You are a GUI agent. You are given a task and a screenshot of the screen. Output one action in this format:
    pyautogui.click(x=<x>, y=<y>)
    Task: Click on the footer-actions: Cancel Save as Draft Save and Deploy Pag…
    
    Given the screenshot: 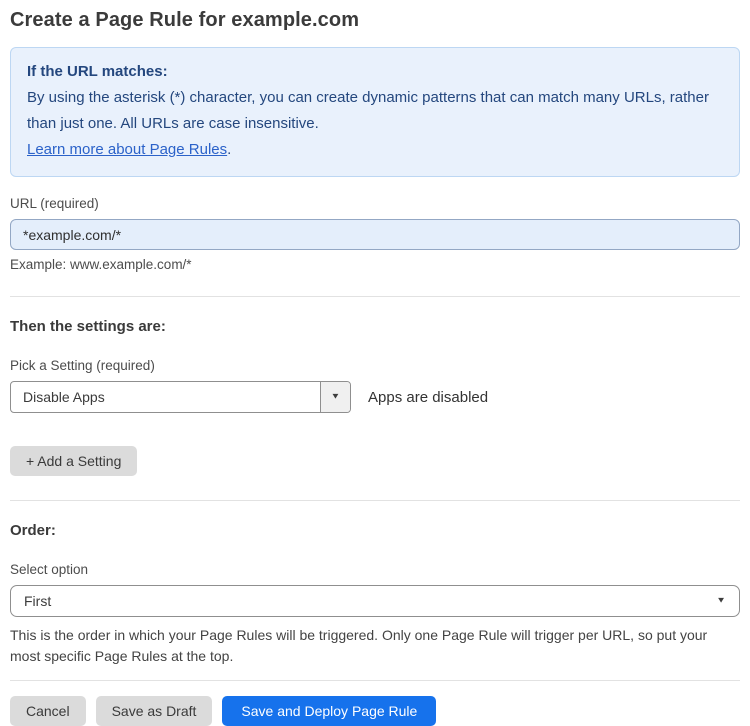 What is the action you would take?
    pyautogui.click(x=375, y=711)
    